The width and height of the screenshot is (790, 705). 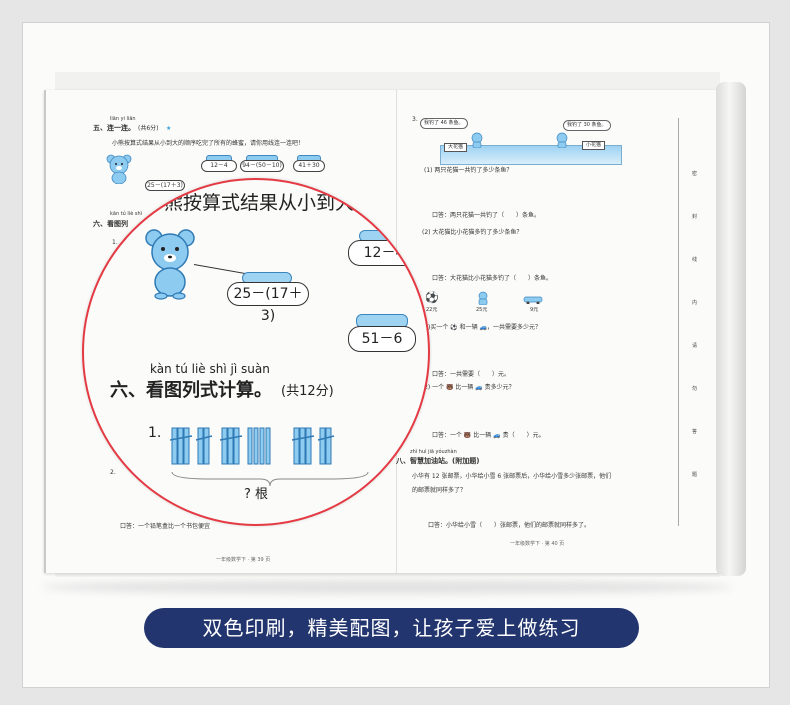 What do you see at coordinates (485, 327) in the screenshot?
I see `question-4-1: )买一个 ⚽ 和一辆 🚙，一共需要多少元？` at bounding box center [485, 327].